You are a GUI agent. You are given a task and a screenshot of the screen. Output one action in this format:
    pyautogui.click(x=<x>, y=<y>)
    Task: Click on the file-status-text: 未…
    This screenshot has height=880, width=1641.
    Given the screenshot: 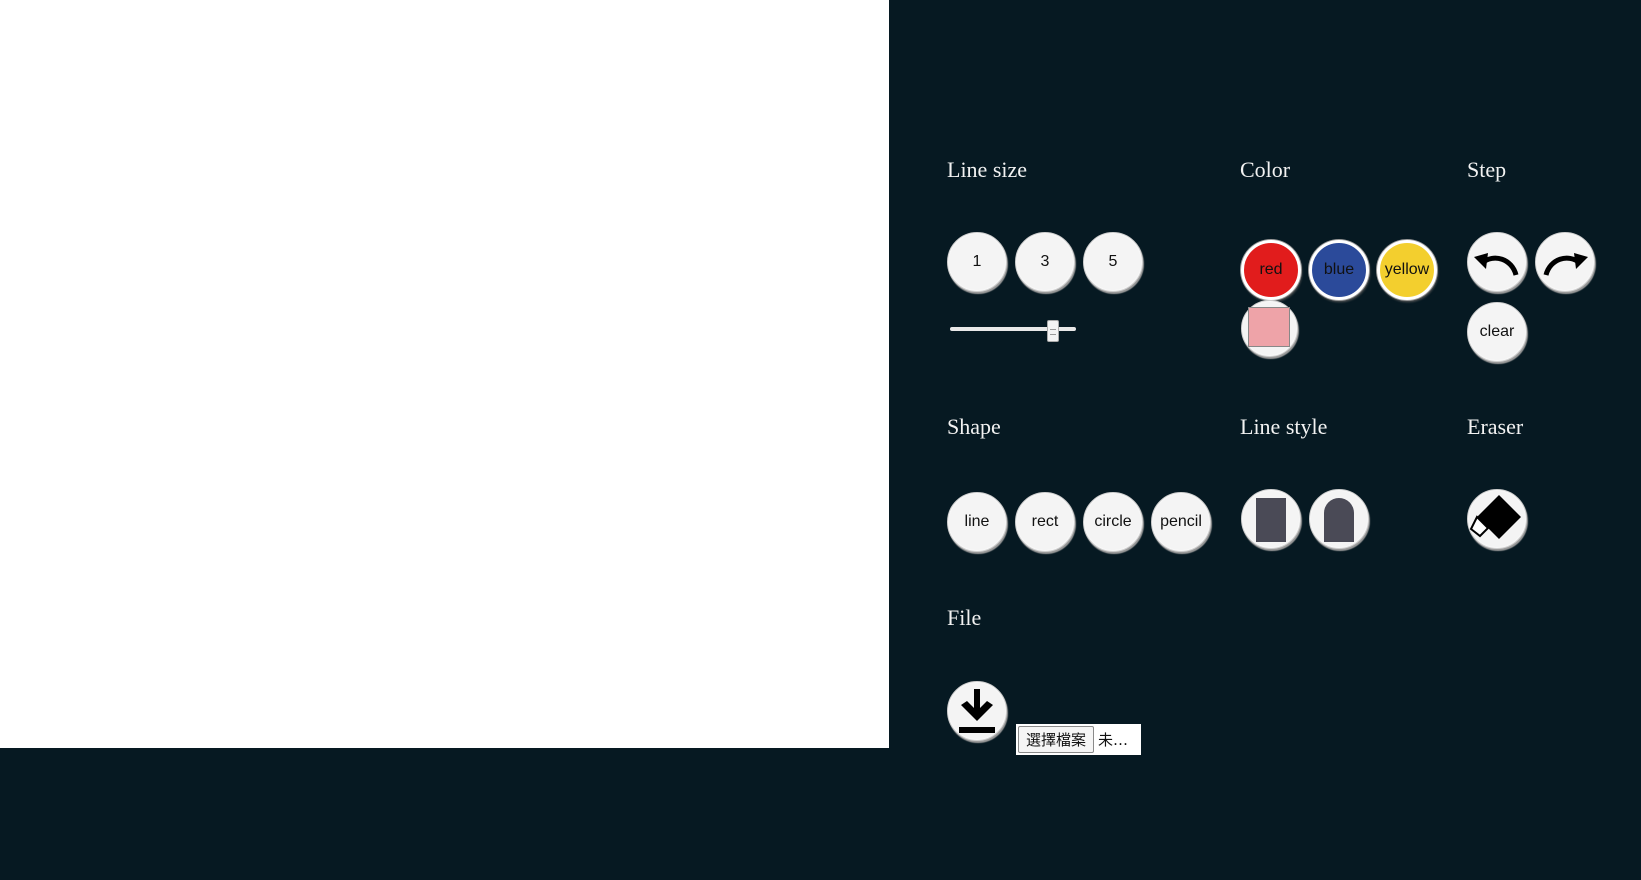 What is the action you would take?
    pyautogui.click(x=1113, y=740)
    